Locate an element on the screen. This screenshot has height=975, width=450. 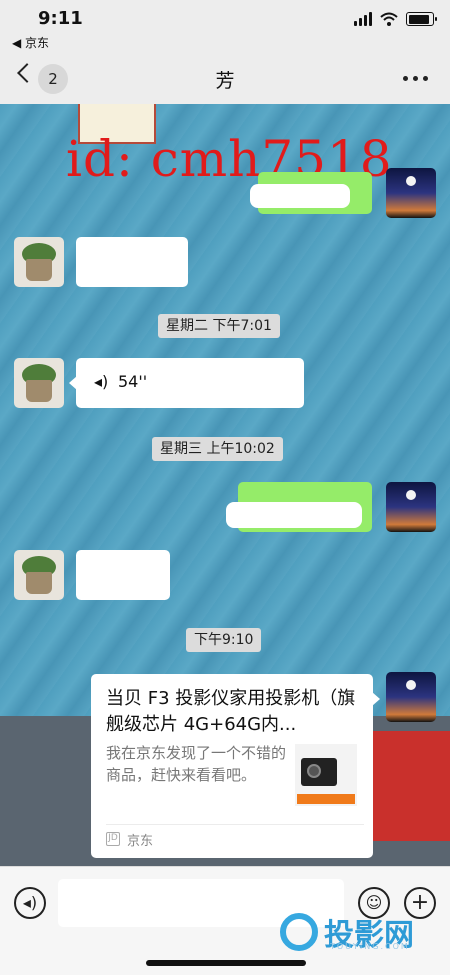
voice-message-bubble: ◂) 54'' is located at coordinates (186, 383).